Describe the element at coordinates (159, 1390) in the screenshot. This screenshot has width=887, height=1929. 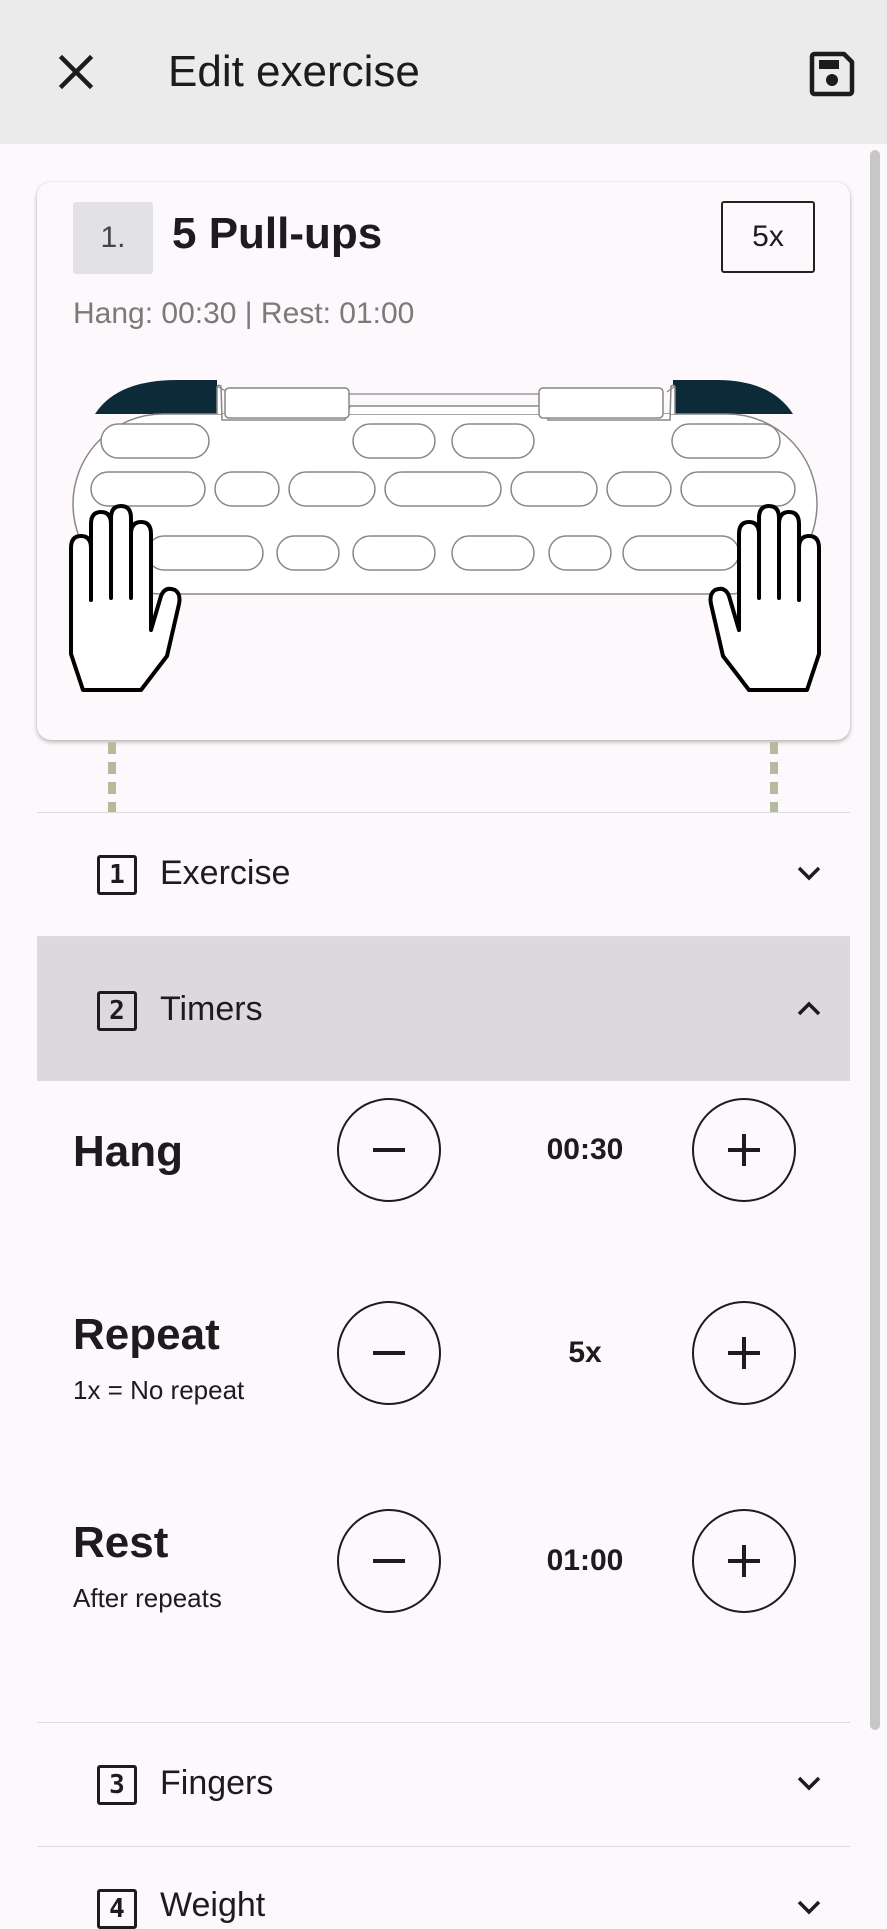
I see `repeat-hint: 1x = No repeat` at that location.